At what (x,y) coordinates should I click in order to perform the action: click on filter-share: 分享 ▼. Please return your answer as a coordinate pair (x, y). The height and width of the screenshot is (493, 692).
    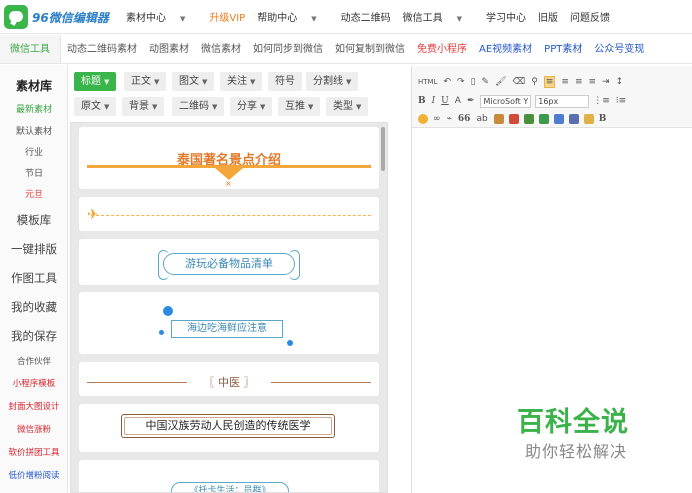
    Looking at the image, I should click on (251, 106).